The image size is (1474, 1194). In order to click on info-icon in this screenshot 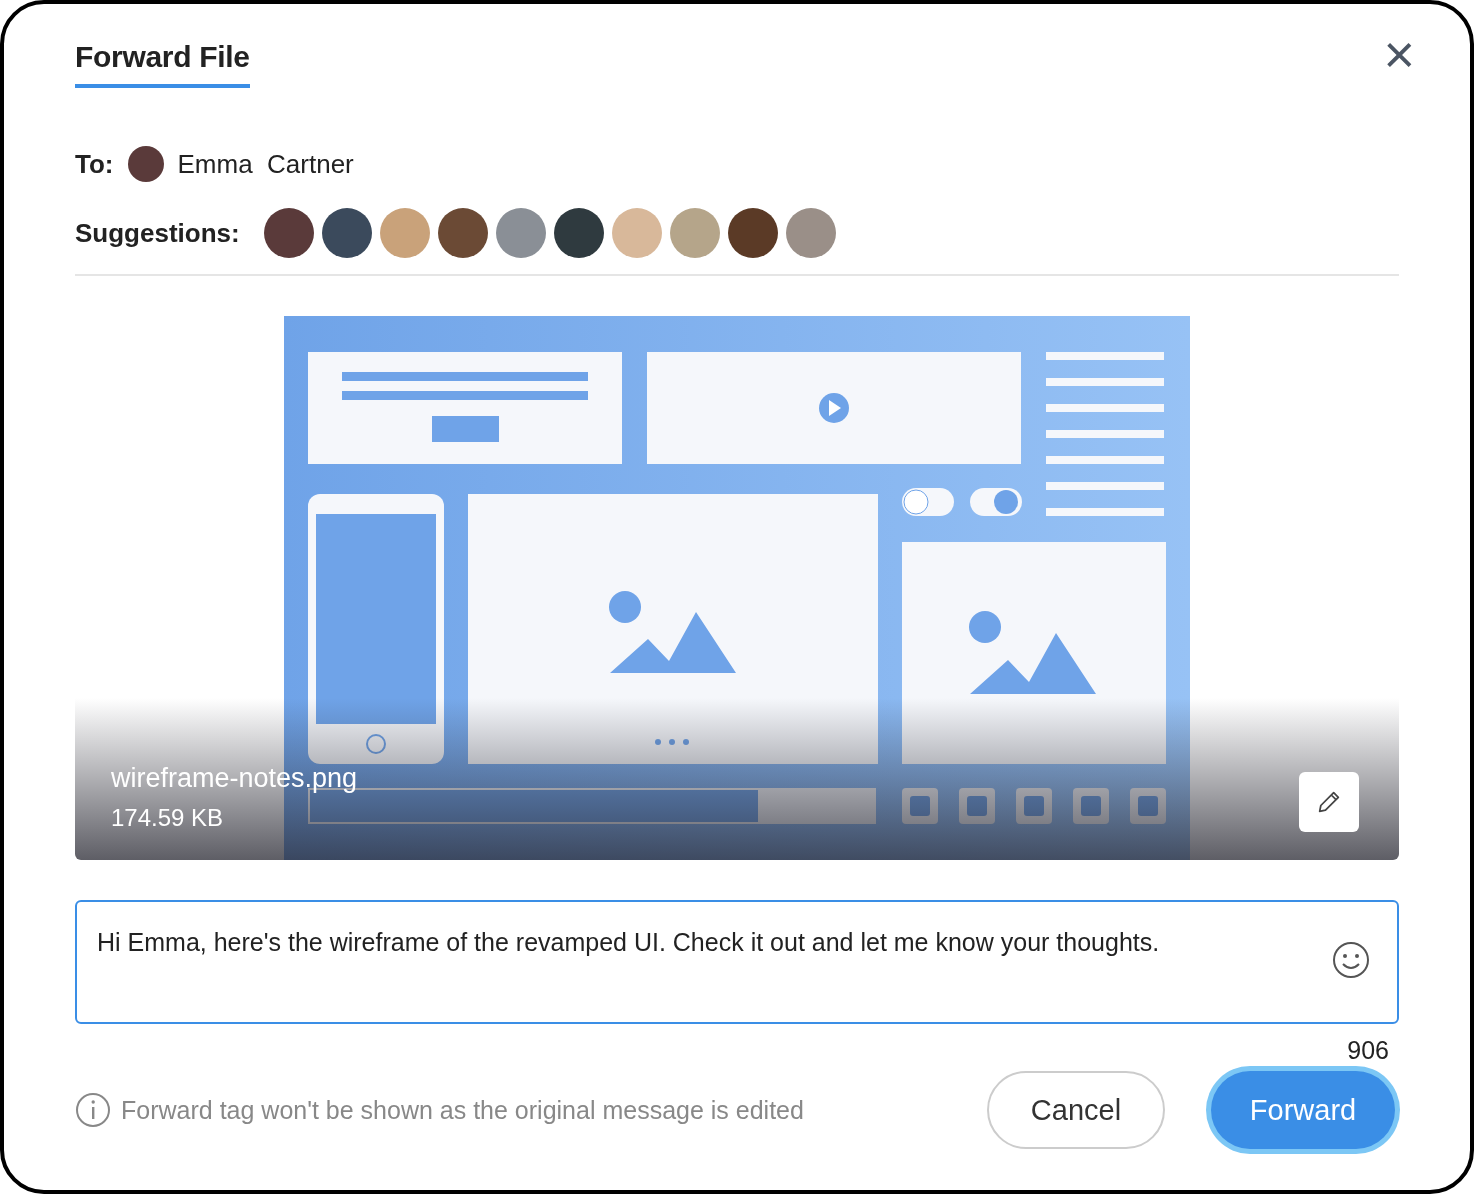, I will do `click(93, 1110)`.